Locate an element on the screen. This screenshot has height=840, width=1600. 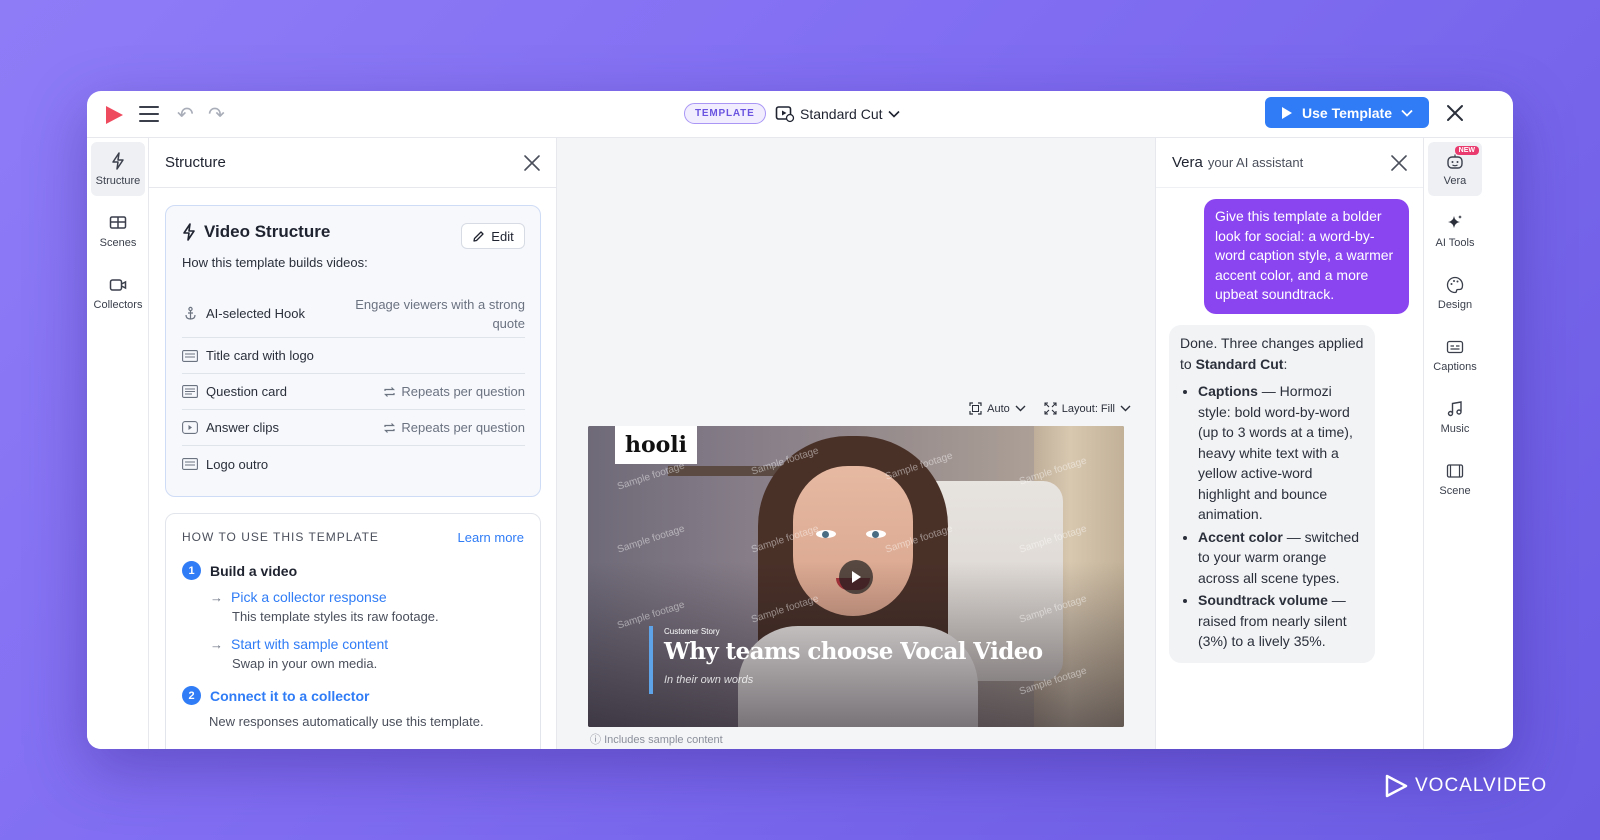
sub-step-desc: Swap in your own media. is located at coordinates (305, 663).